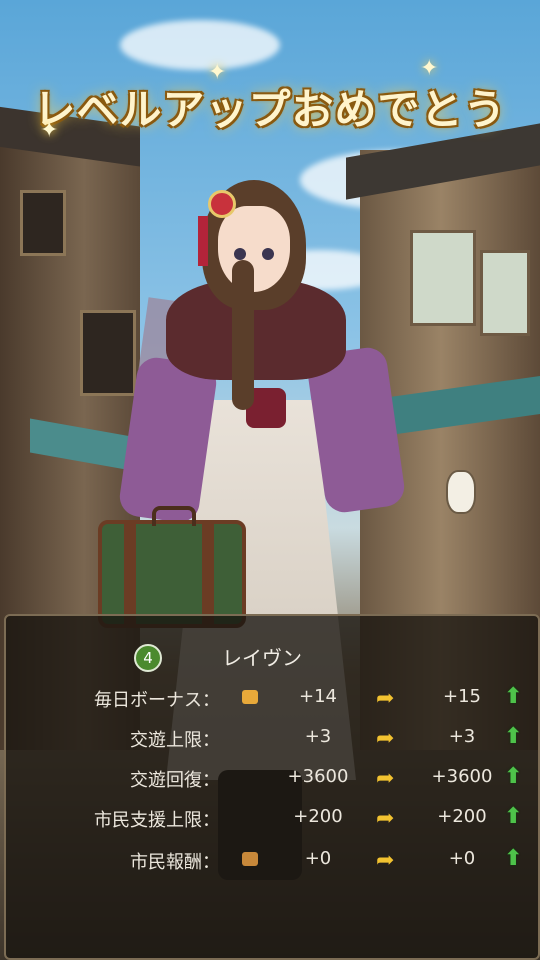  Describe the element at coordinates (148, 658) in the screenshot. I see `level-badge: 4` at that location.